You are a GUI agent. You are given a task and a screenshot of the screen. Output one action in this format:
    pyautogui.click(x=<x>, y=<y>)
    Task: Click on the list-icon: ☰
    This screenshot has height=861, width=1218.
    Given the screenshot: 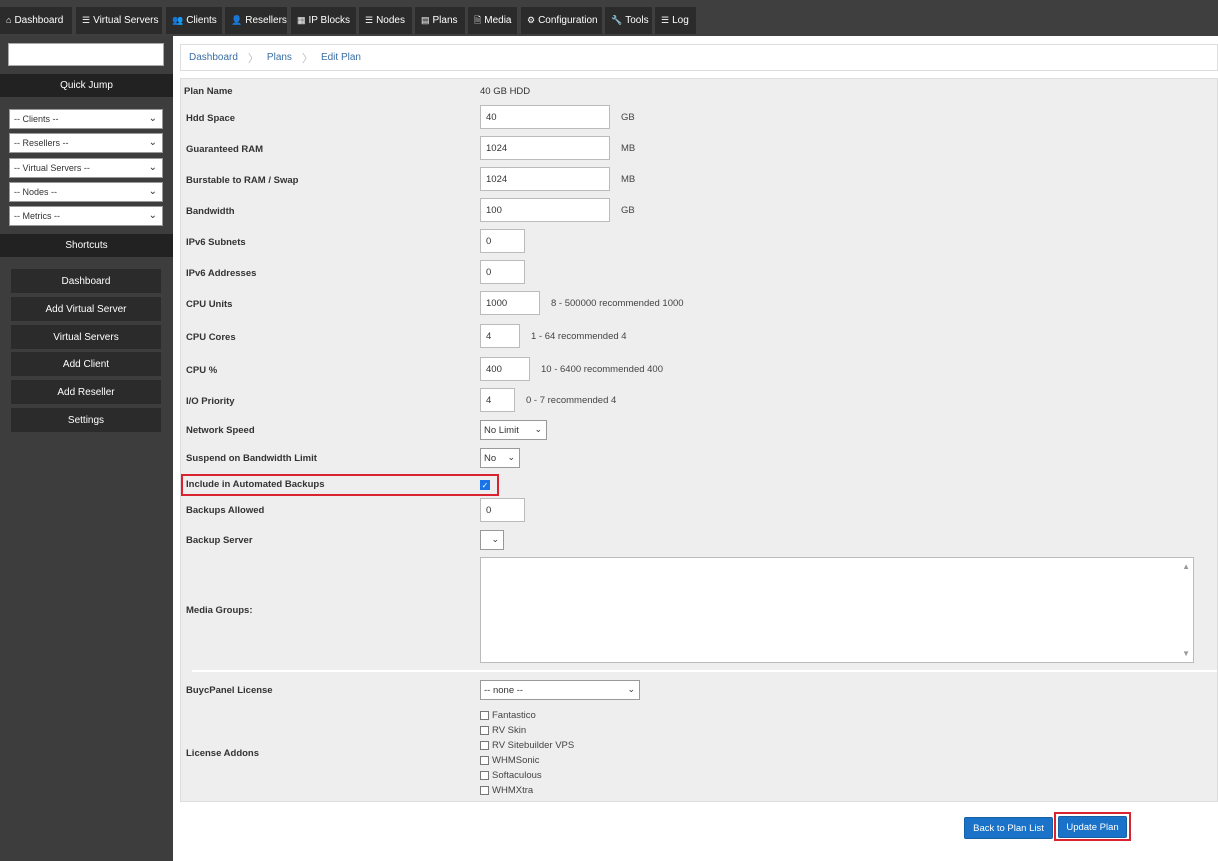 What is the action you would take?
    pyautogui.click(x=665, y=20)
    